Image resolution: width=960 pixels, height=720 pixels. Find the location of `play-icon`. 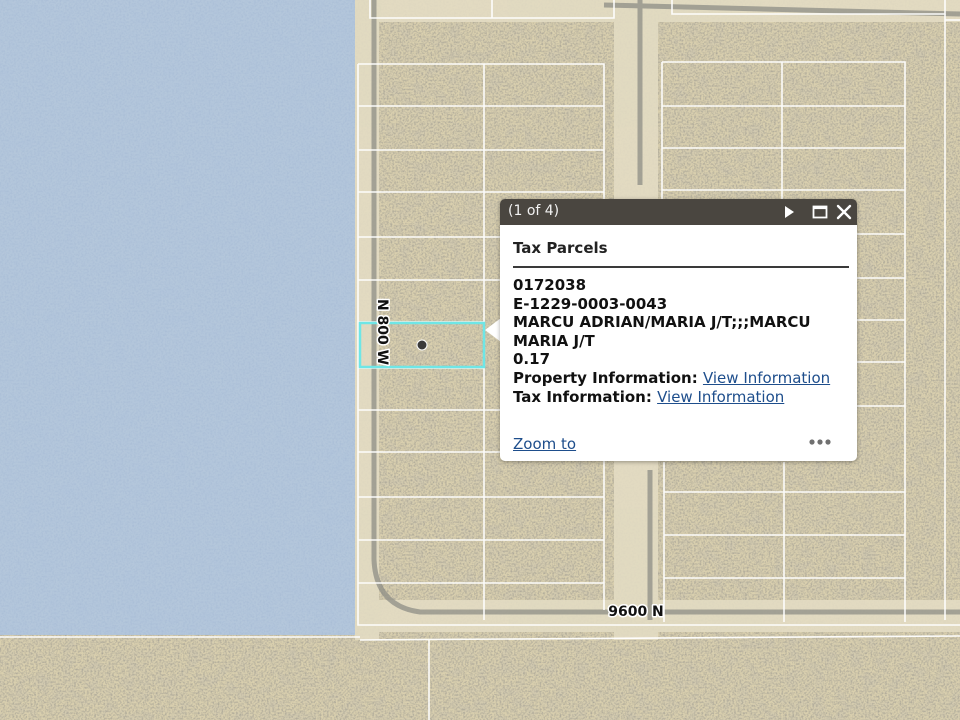

play-icon is located at coordinates (789, 212).